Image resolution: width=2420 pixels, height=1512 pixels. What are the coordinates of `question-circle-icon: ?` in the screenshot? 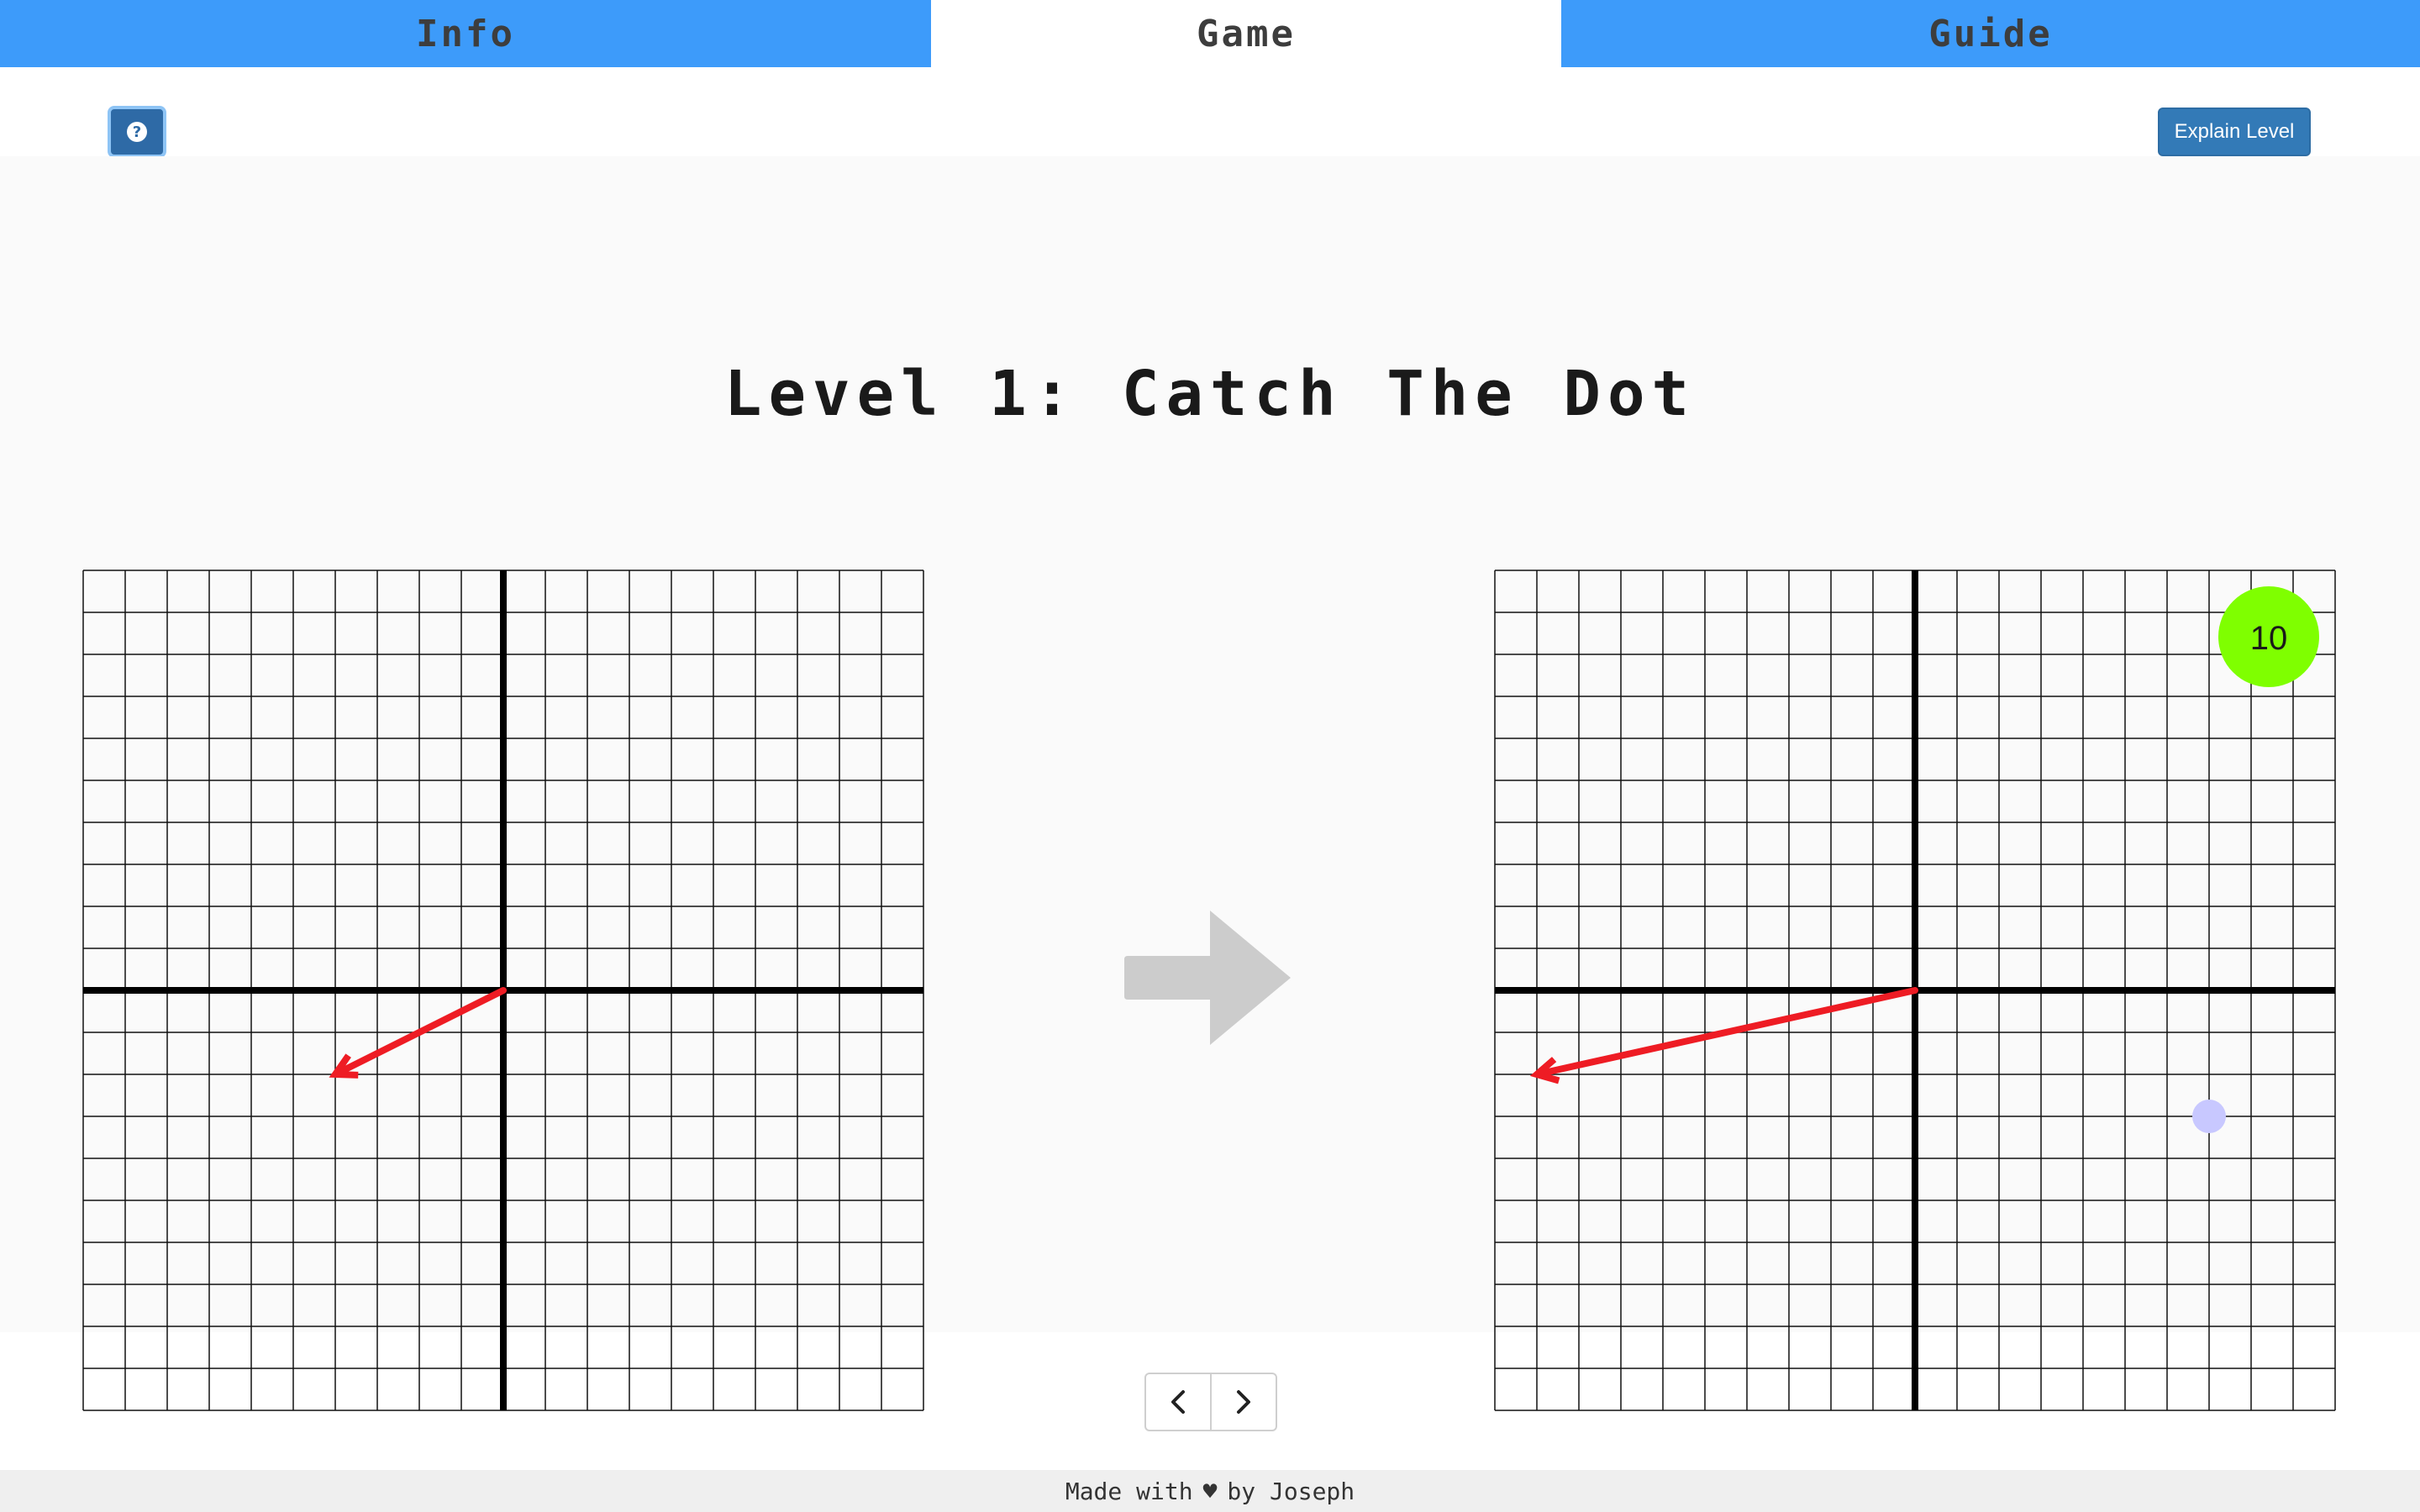 It's located at (137, 132).